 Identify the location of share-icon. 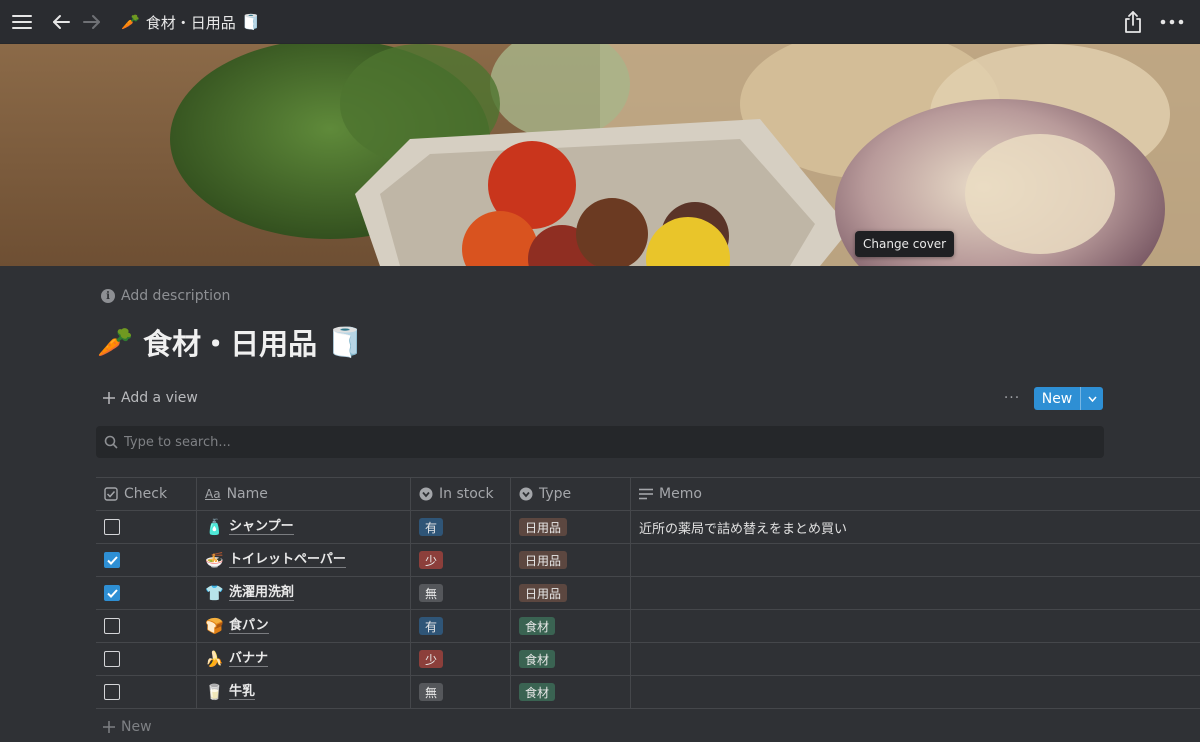
(1133, 22).